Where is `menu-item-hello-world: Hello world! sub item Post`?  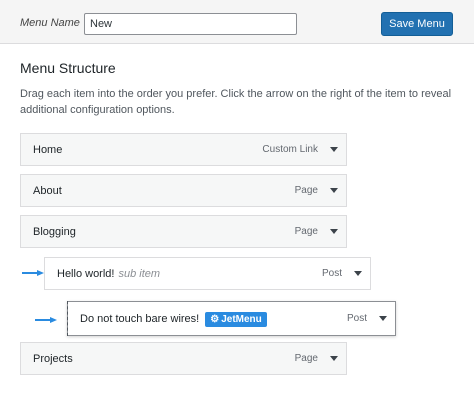
menu-item-hello-world: Hello world! sub item Post is located at coordinates (207, 273).